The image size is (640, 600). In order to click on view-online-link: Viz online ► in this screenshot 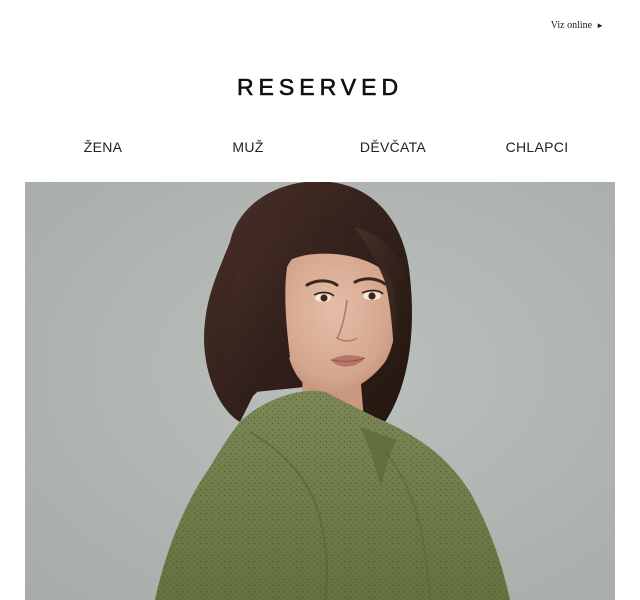, I will do `click(577, 25)`.